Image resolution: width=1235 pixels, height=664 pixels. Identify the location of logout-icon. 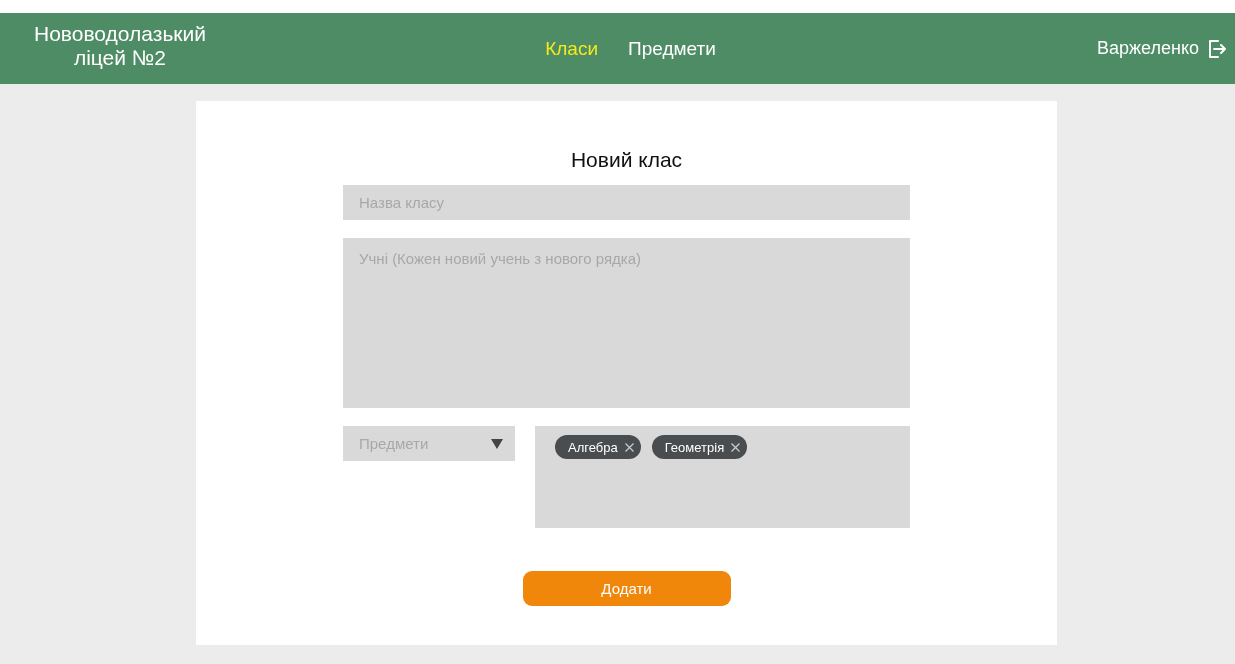
(1217, 48).